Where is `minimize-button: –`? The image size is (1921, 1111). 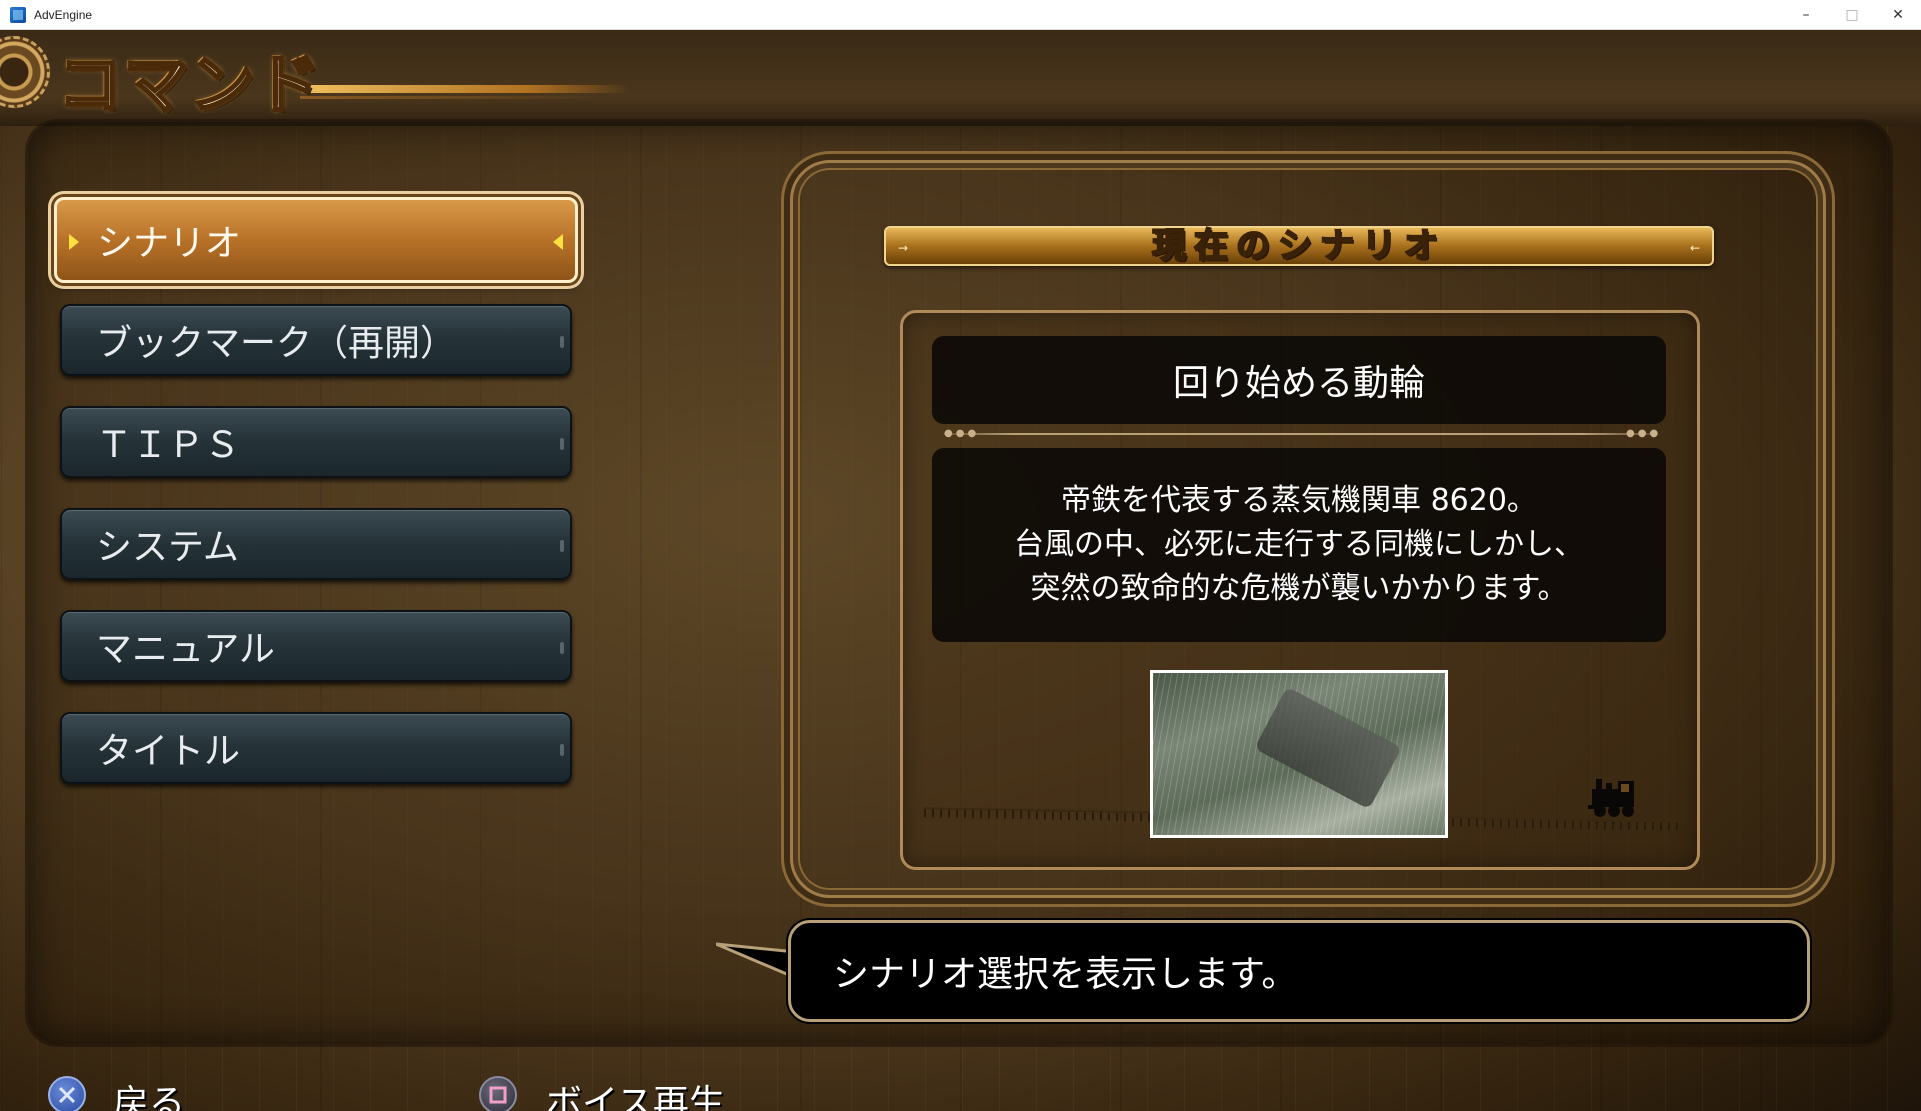
minimize-button: – is located at coordinates (1806, 15).